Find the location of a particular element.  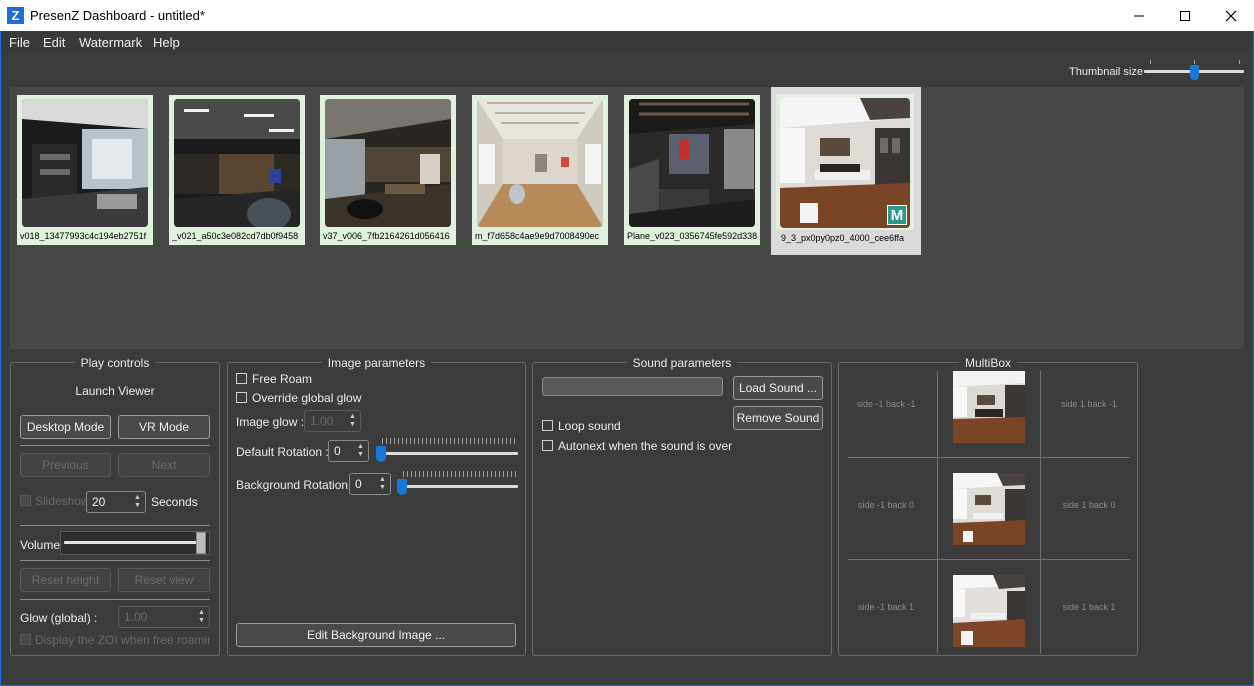

thumbnail-item: m_f7d658c4ae9e9d7008490ec is located at coordinates (540, 170).